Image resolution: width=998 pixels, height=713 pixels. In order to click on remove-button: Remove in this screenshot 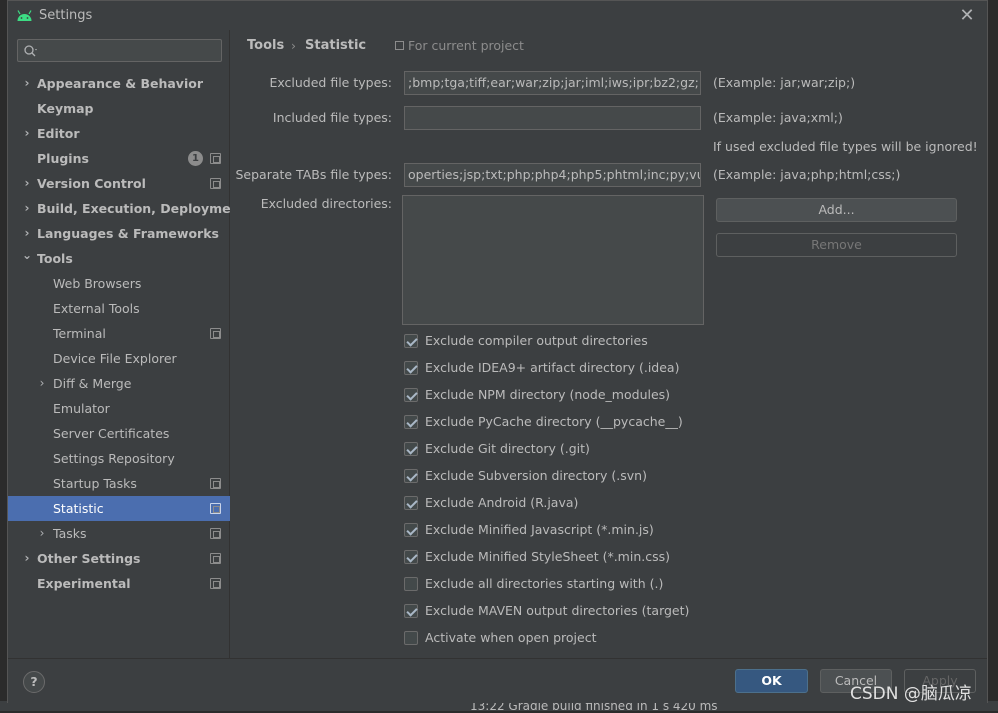, I will do `click(836, 245)`.